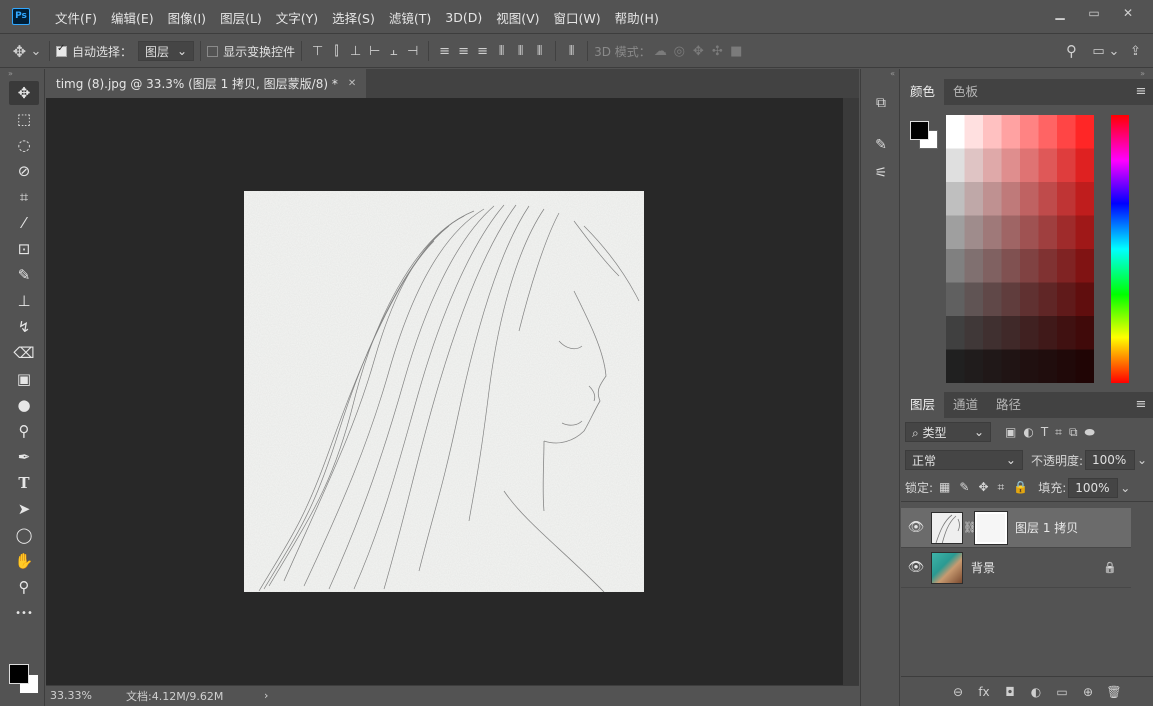 The width and height of the screenshot is (1153, 706). Describe the element at coordinates (24, 379) in the screenshot. I see `gradient-tool-icon: ▣` at that location.